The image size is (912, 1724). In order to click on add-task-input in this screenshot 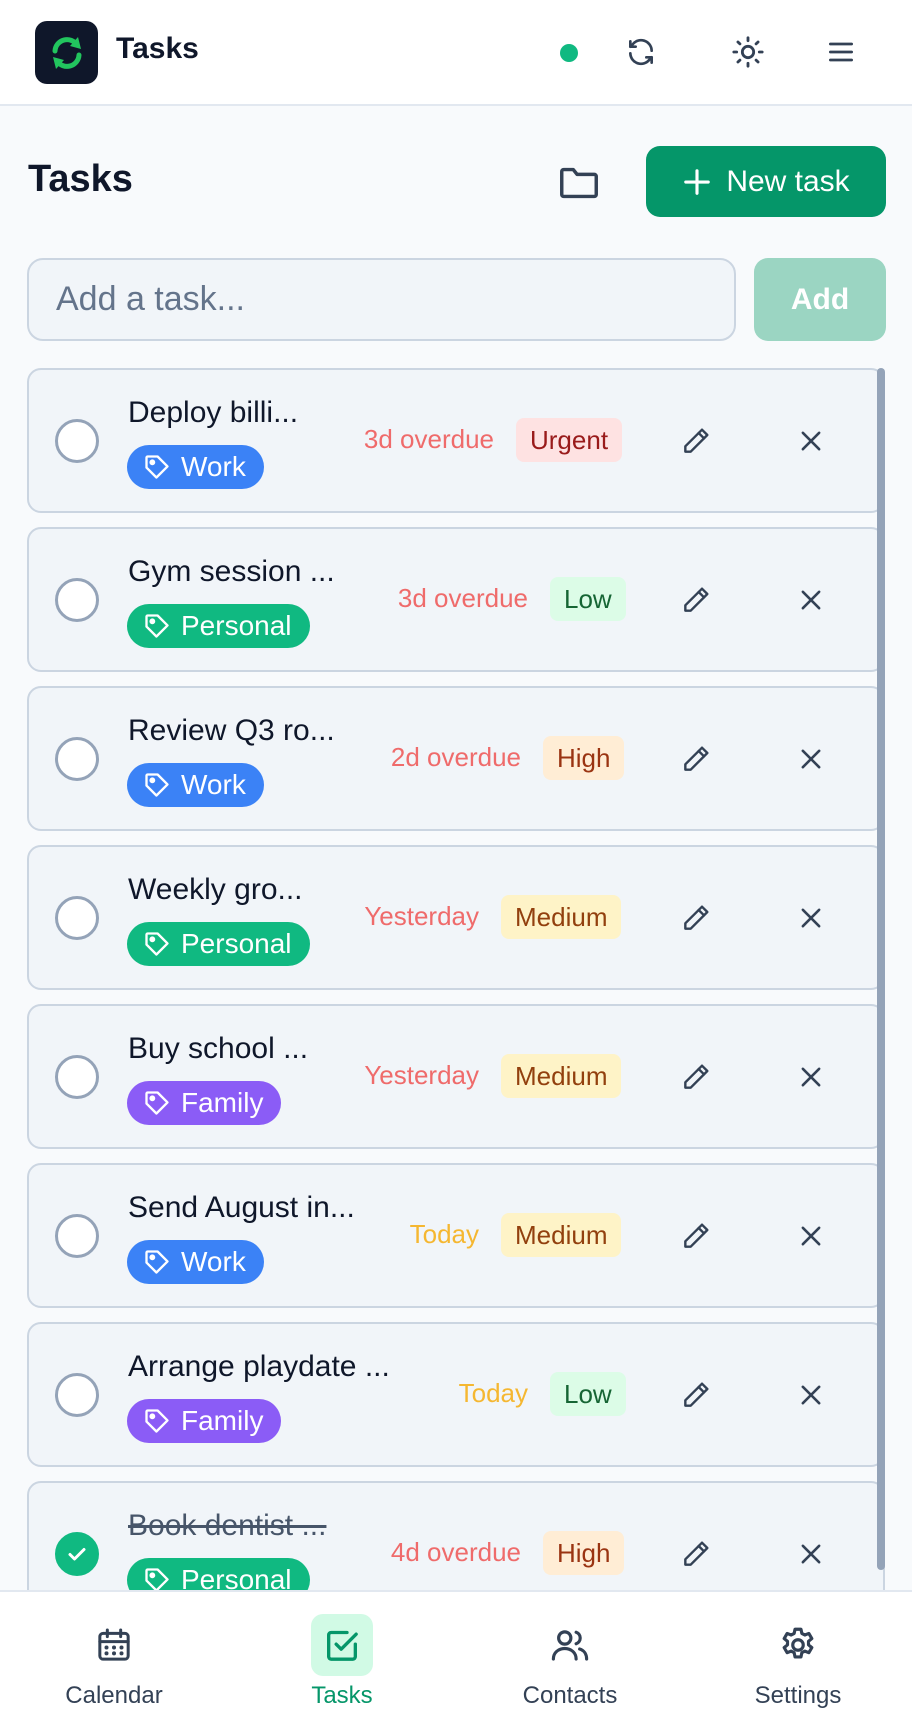, I will do `click(381, 299)`.